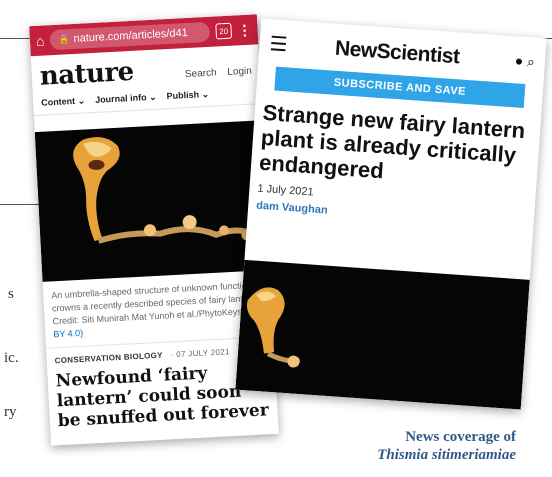 The height and width of the screenshot is (477, 552). I want to click on bg-text-fragment: s, so click(11, 294).